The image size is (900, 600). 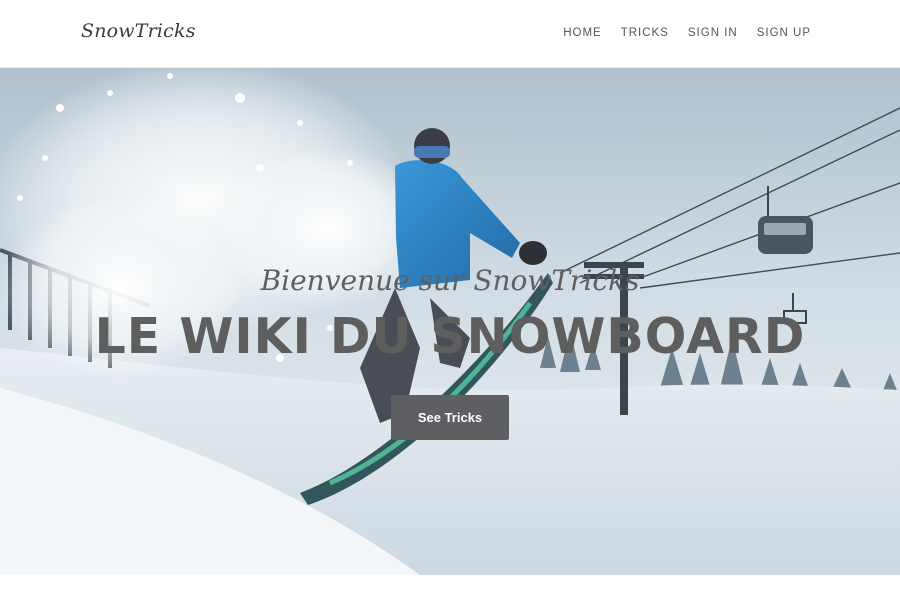 What do you see at coordinates (645, 33) in the screenshot?
I see `nav-link-tricks: TRICKS` at bounding box center [645, 33].